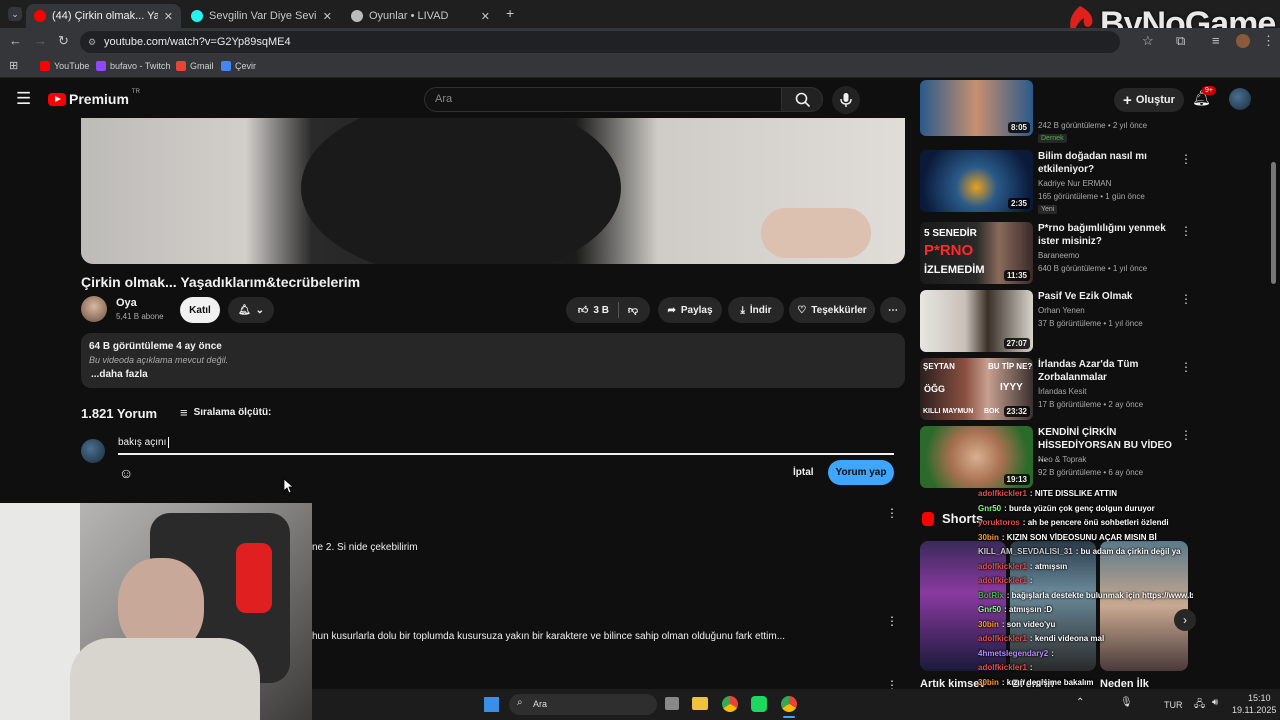  Describe the element at coordinates (510, 13) in the screenshot. I see `new-tab-icon: +` at that location.